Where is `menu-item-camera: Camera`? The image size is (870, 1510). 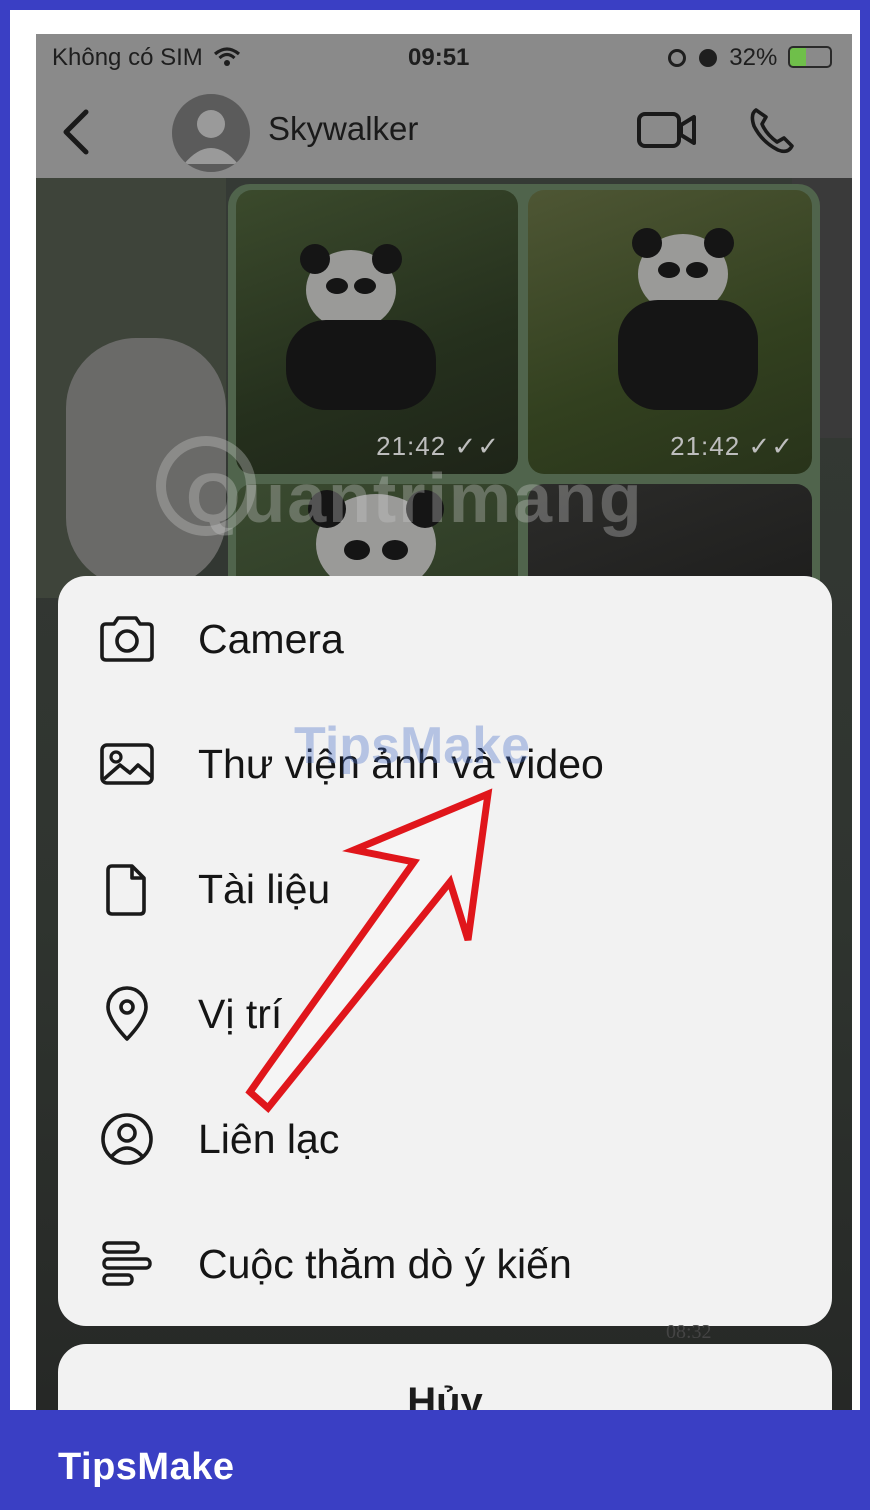
menu-item-camera: Camera is located at coordinates (445, 638).